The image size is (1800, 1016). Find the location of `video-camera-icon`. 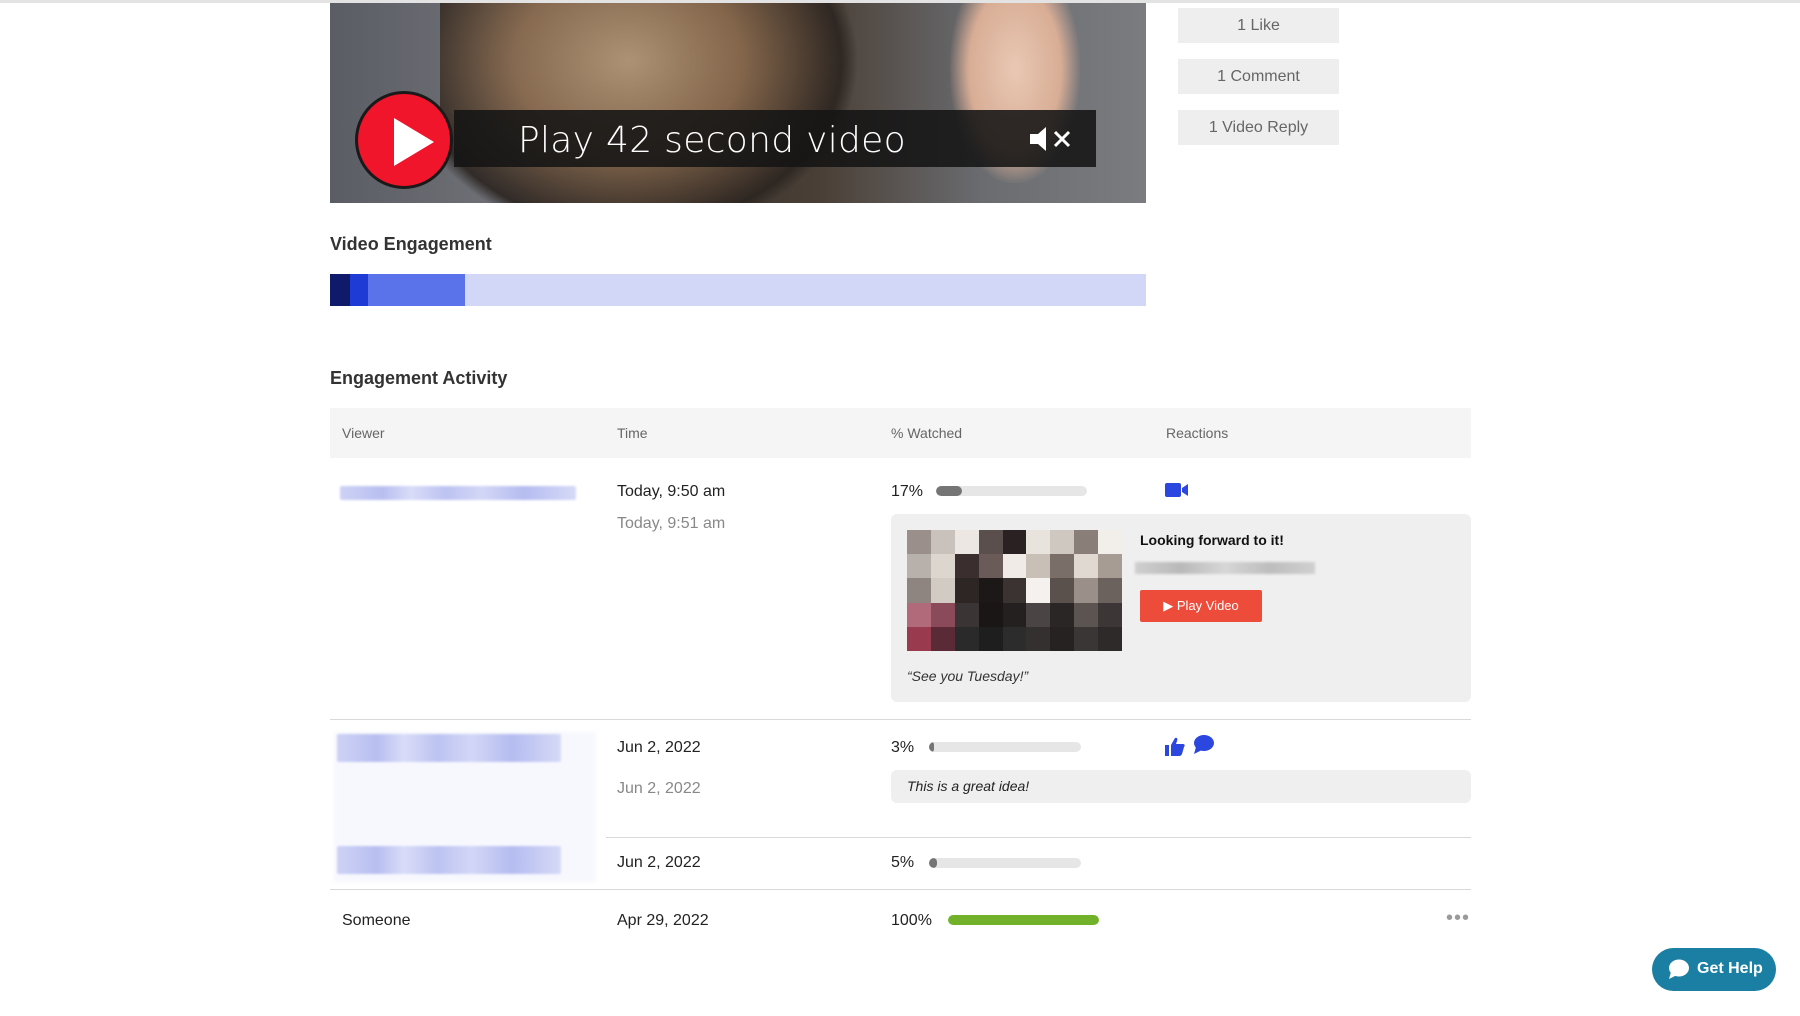

video-camera-icon is located at coordinates (1177, 490).